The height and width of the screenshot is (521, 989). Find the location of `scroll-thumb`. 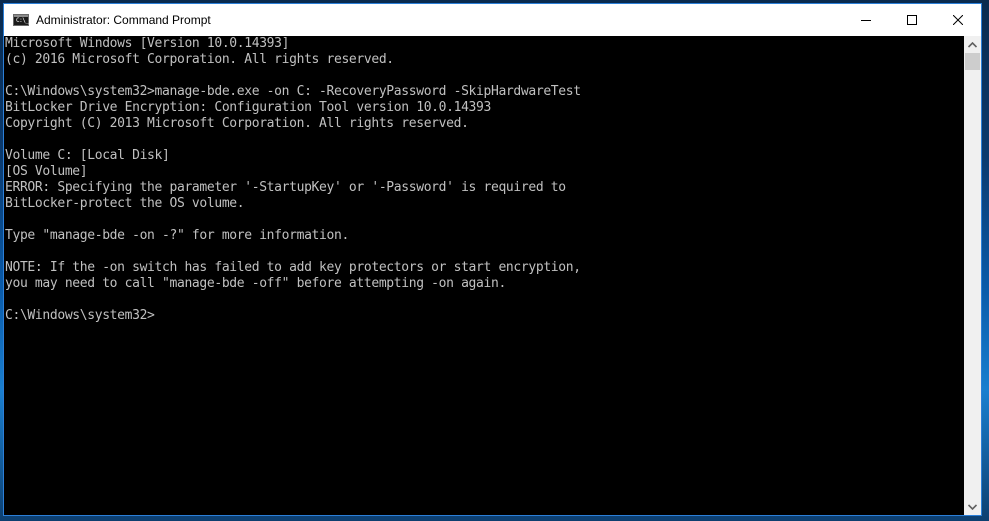

scroll-thumb is located at coordinates (972, 61).